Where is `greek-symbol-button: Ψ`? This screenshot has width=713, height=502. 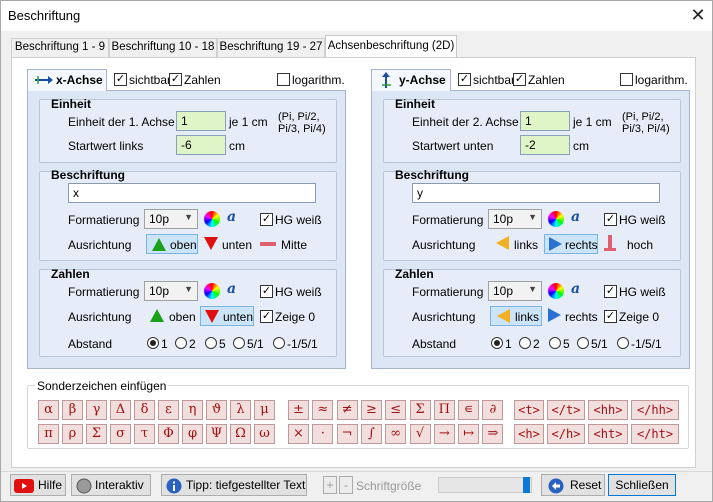 greek-symbol-button: Ψ is located at coordinates (216, 434).